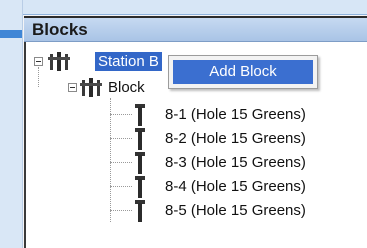  I want to click on tree-root-label: Station B, so click(128, 61).